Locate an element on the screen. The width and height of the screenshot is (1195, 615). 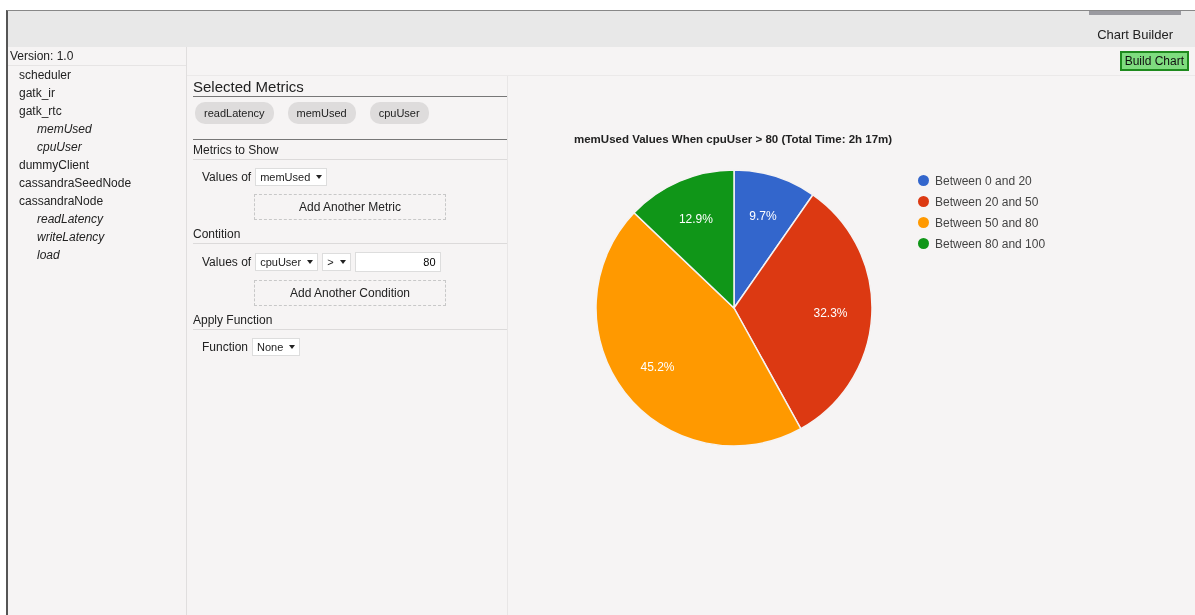
section-title: Metrics to Show is located at coordinates (350, 150).